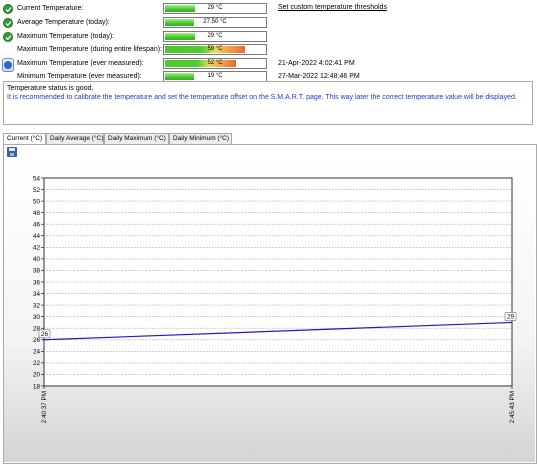 The image size is (540, 467). I want to click on y-tick-label: 38, so click(37, 271).